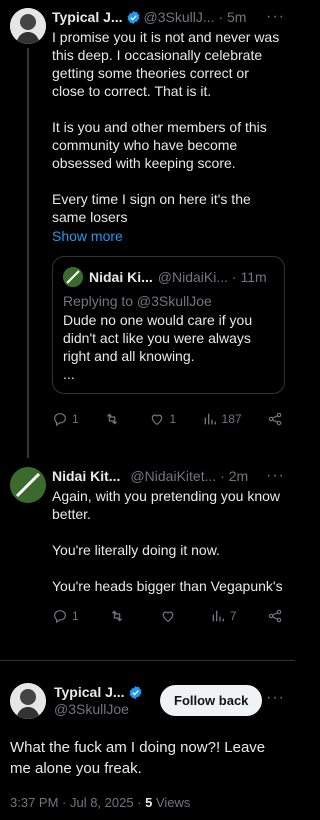  What do you see at coordinates (147, 701) in the screenshot?
I see `main-post-header: Typical J... @3SkullJoe Follow back ···` at bounding box center [147, 701].